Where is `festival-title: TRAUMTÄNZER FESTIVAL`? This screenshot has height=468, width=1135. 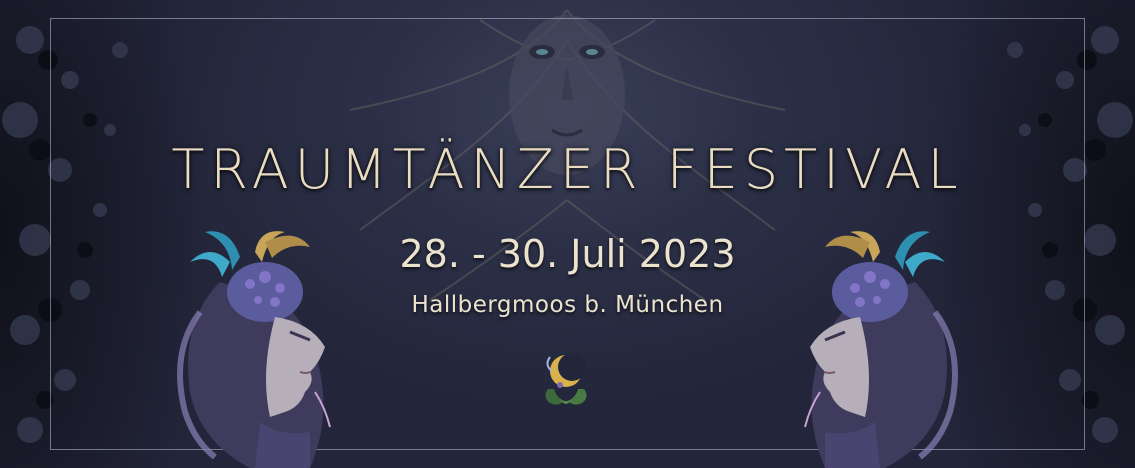 festival-title: TRAUMTÄNZER FESTIVAL is located at coordinates (567, 169).